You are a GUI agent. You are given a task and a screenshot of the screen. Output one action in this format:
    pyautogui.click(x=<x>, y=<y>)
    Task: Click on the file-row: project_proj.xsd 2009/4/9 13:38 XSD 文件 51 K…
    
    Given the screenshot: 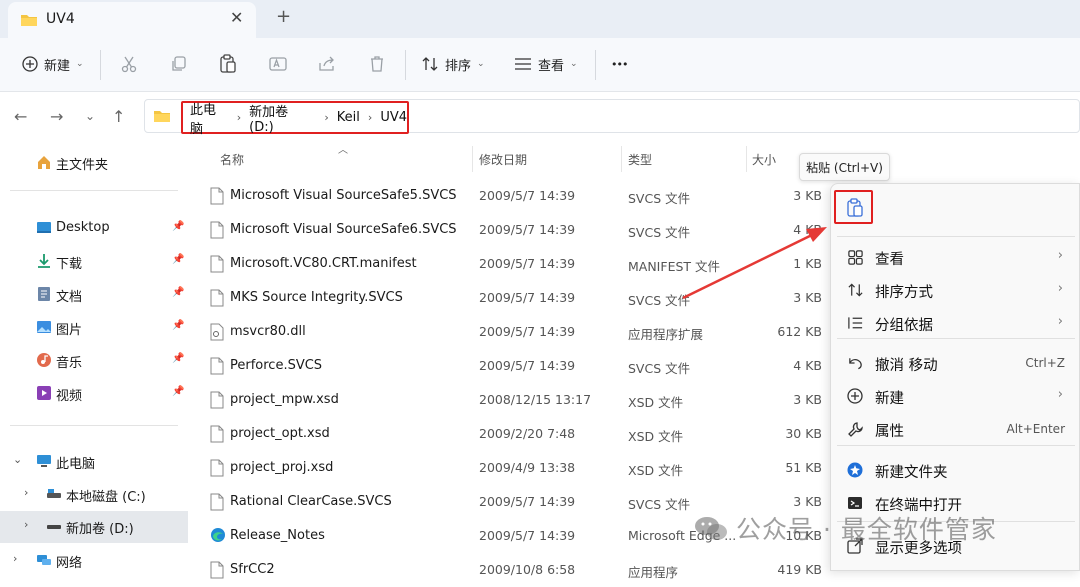 What is the action you would take?
    pyautogui.click(x=510, y=468)
    